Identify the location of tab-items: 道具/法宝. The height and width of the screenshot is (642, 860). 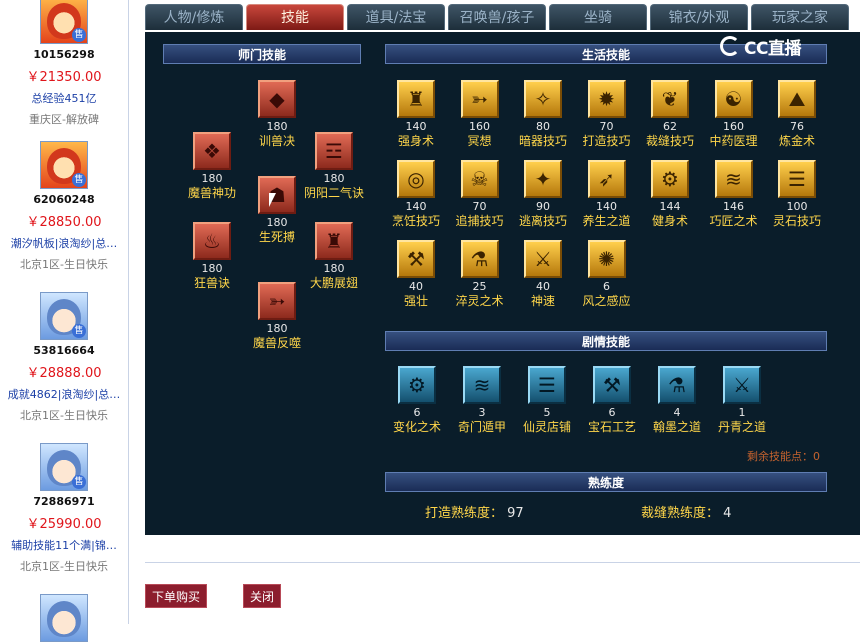
(396, 17).